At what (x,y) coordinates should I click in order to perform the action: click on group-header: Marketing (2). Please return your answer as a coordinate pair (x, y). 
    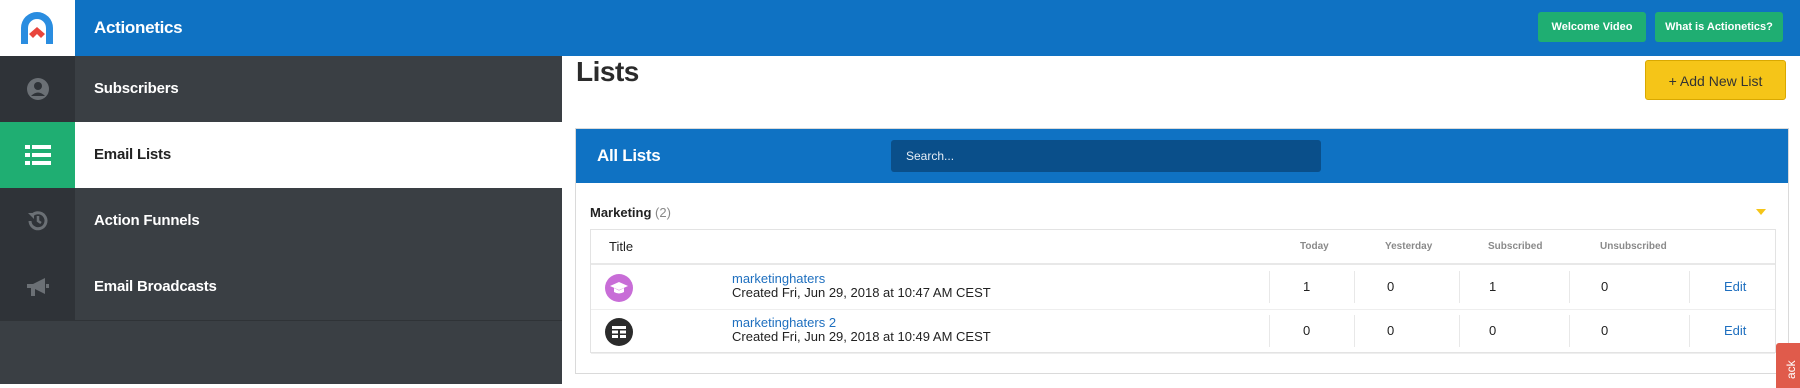
    Looking at the image, I should click on (630, 212).